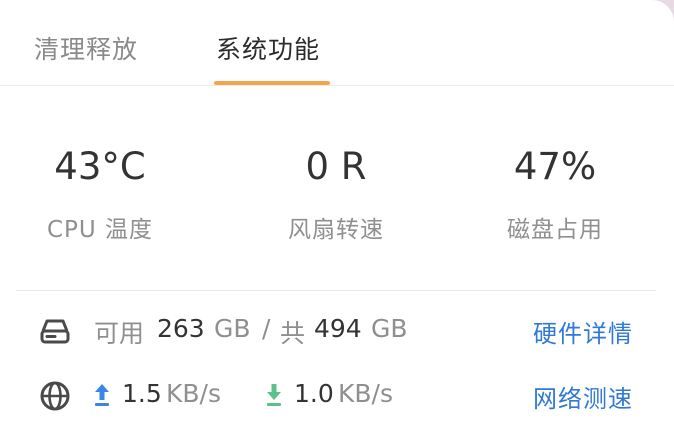 The width and height of the screenshot is (674, 428). Describe the element at coordinates (583, 396) in the screenshot. I see `network-speed-test-link: 网络测速` at that location.